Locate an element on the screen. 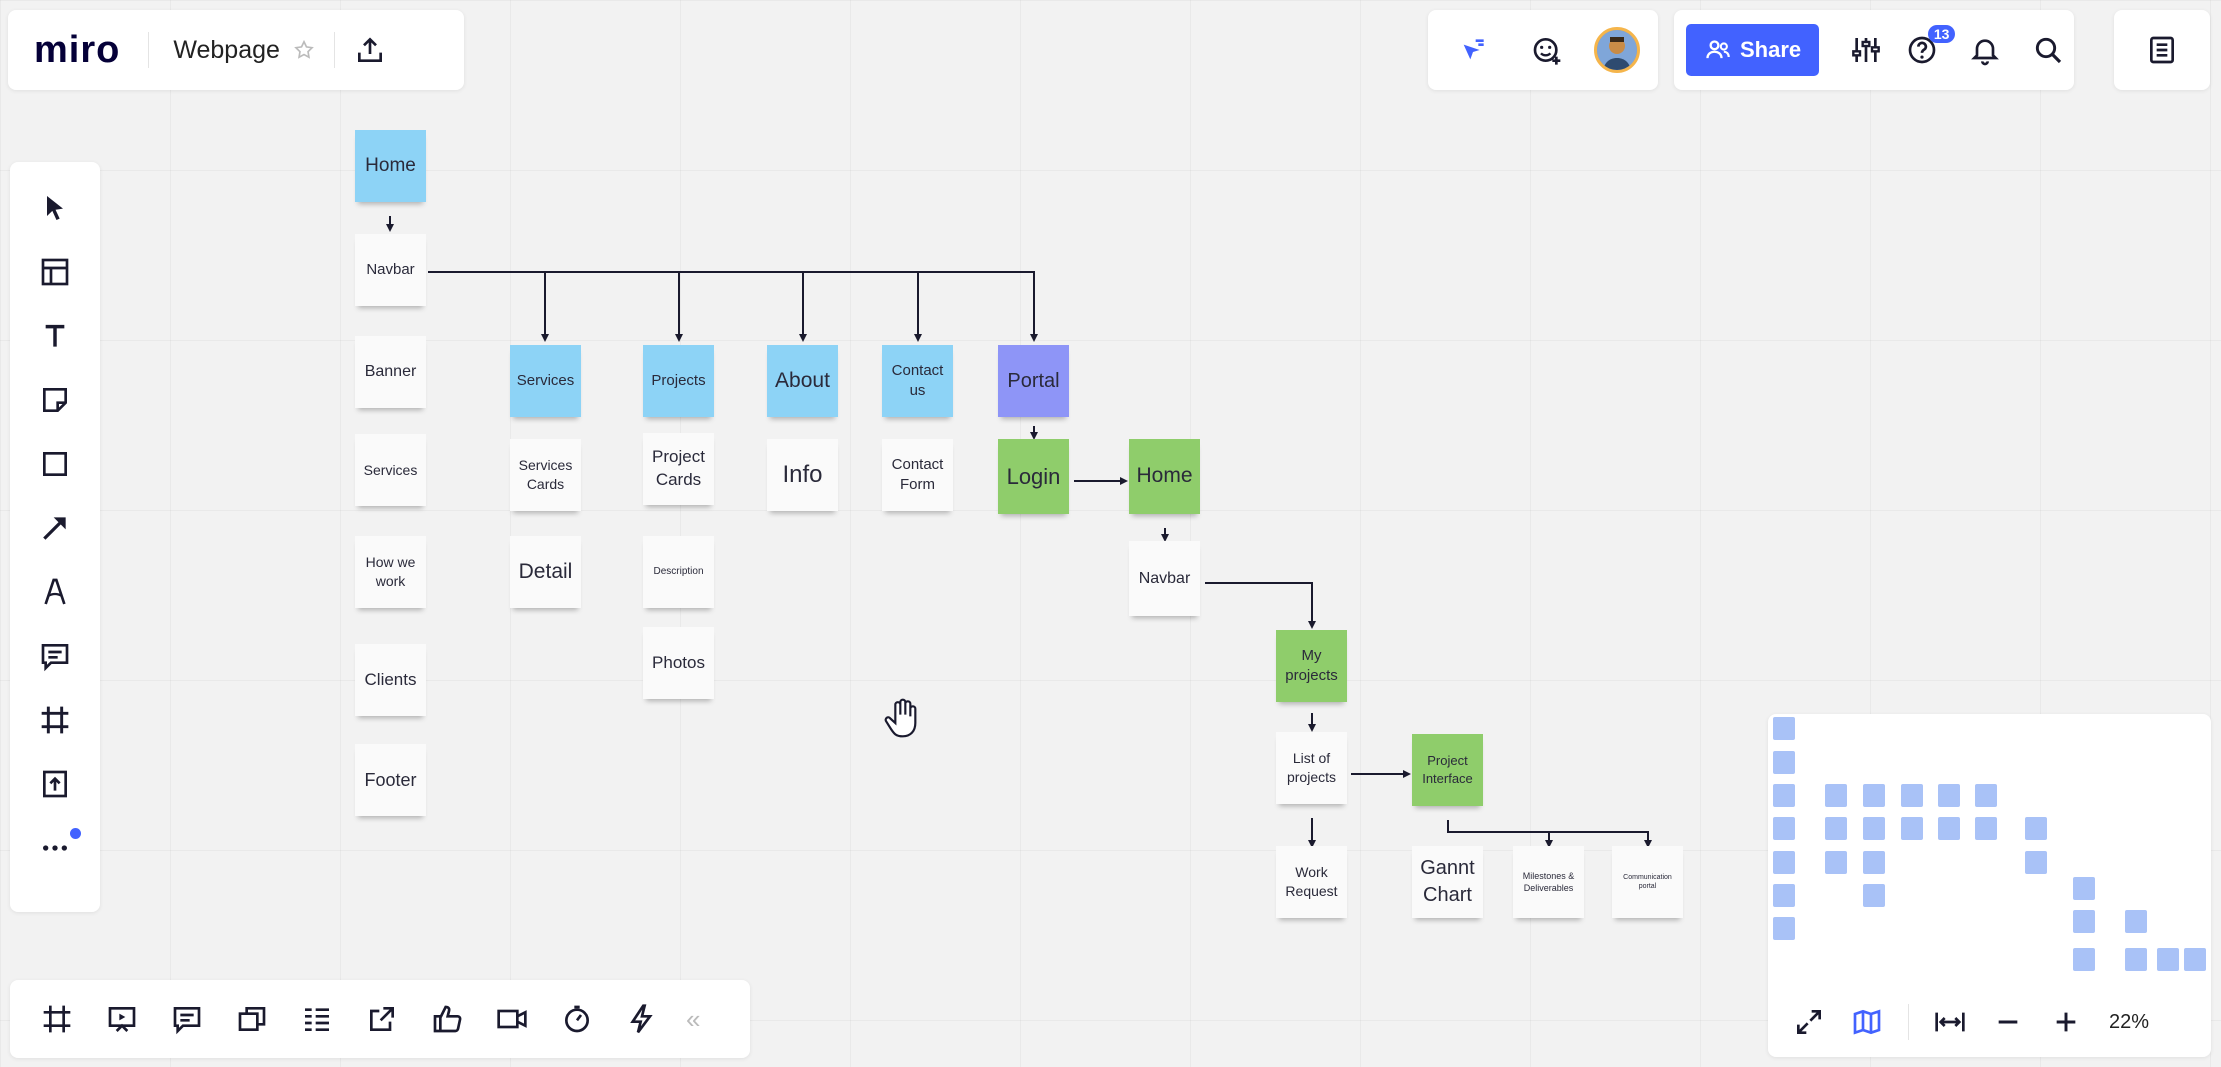 The height and width of the screenshot is (1067, 2221). kanban-icon is located at coordinates (316, 1019).